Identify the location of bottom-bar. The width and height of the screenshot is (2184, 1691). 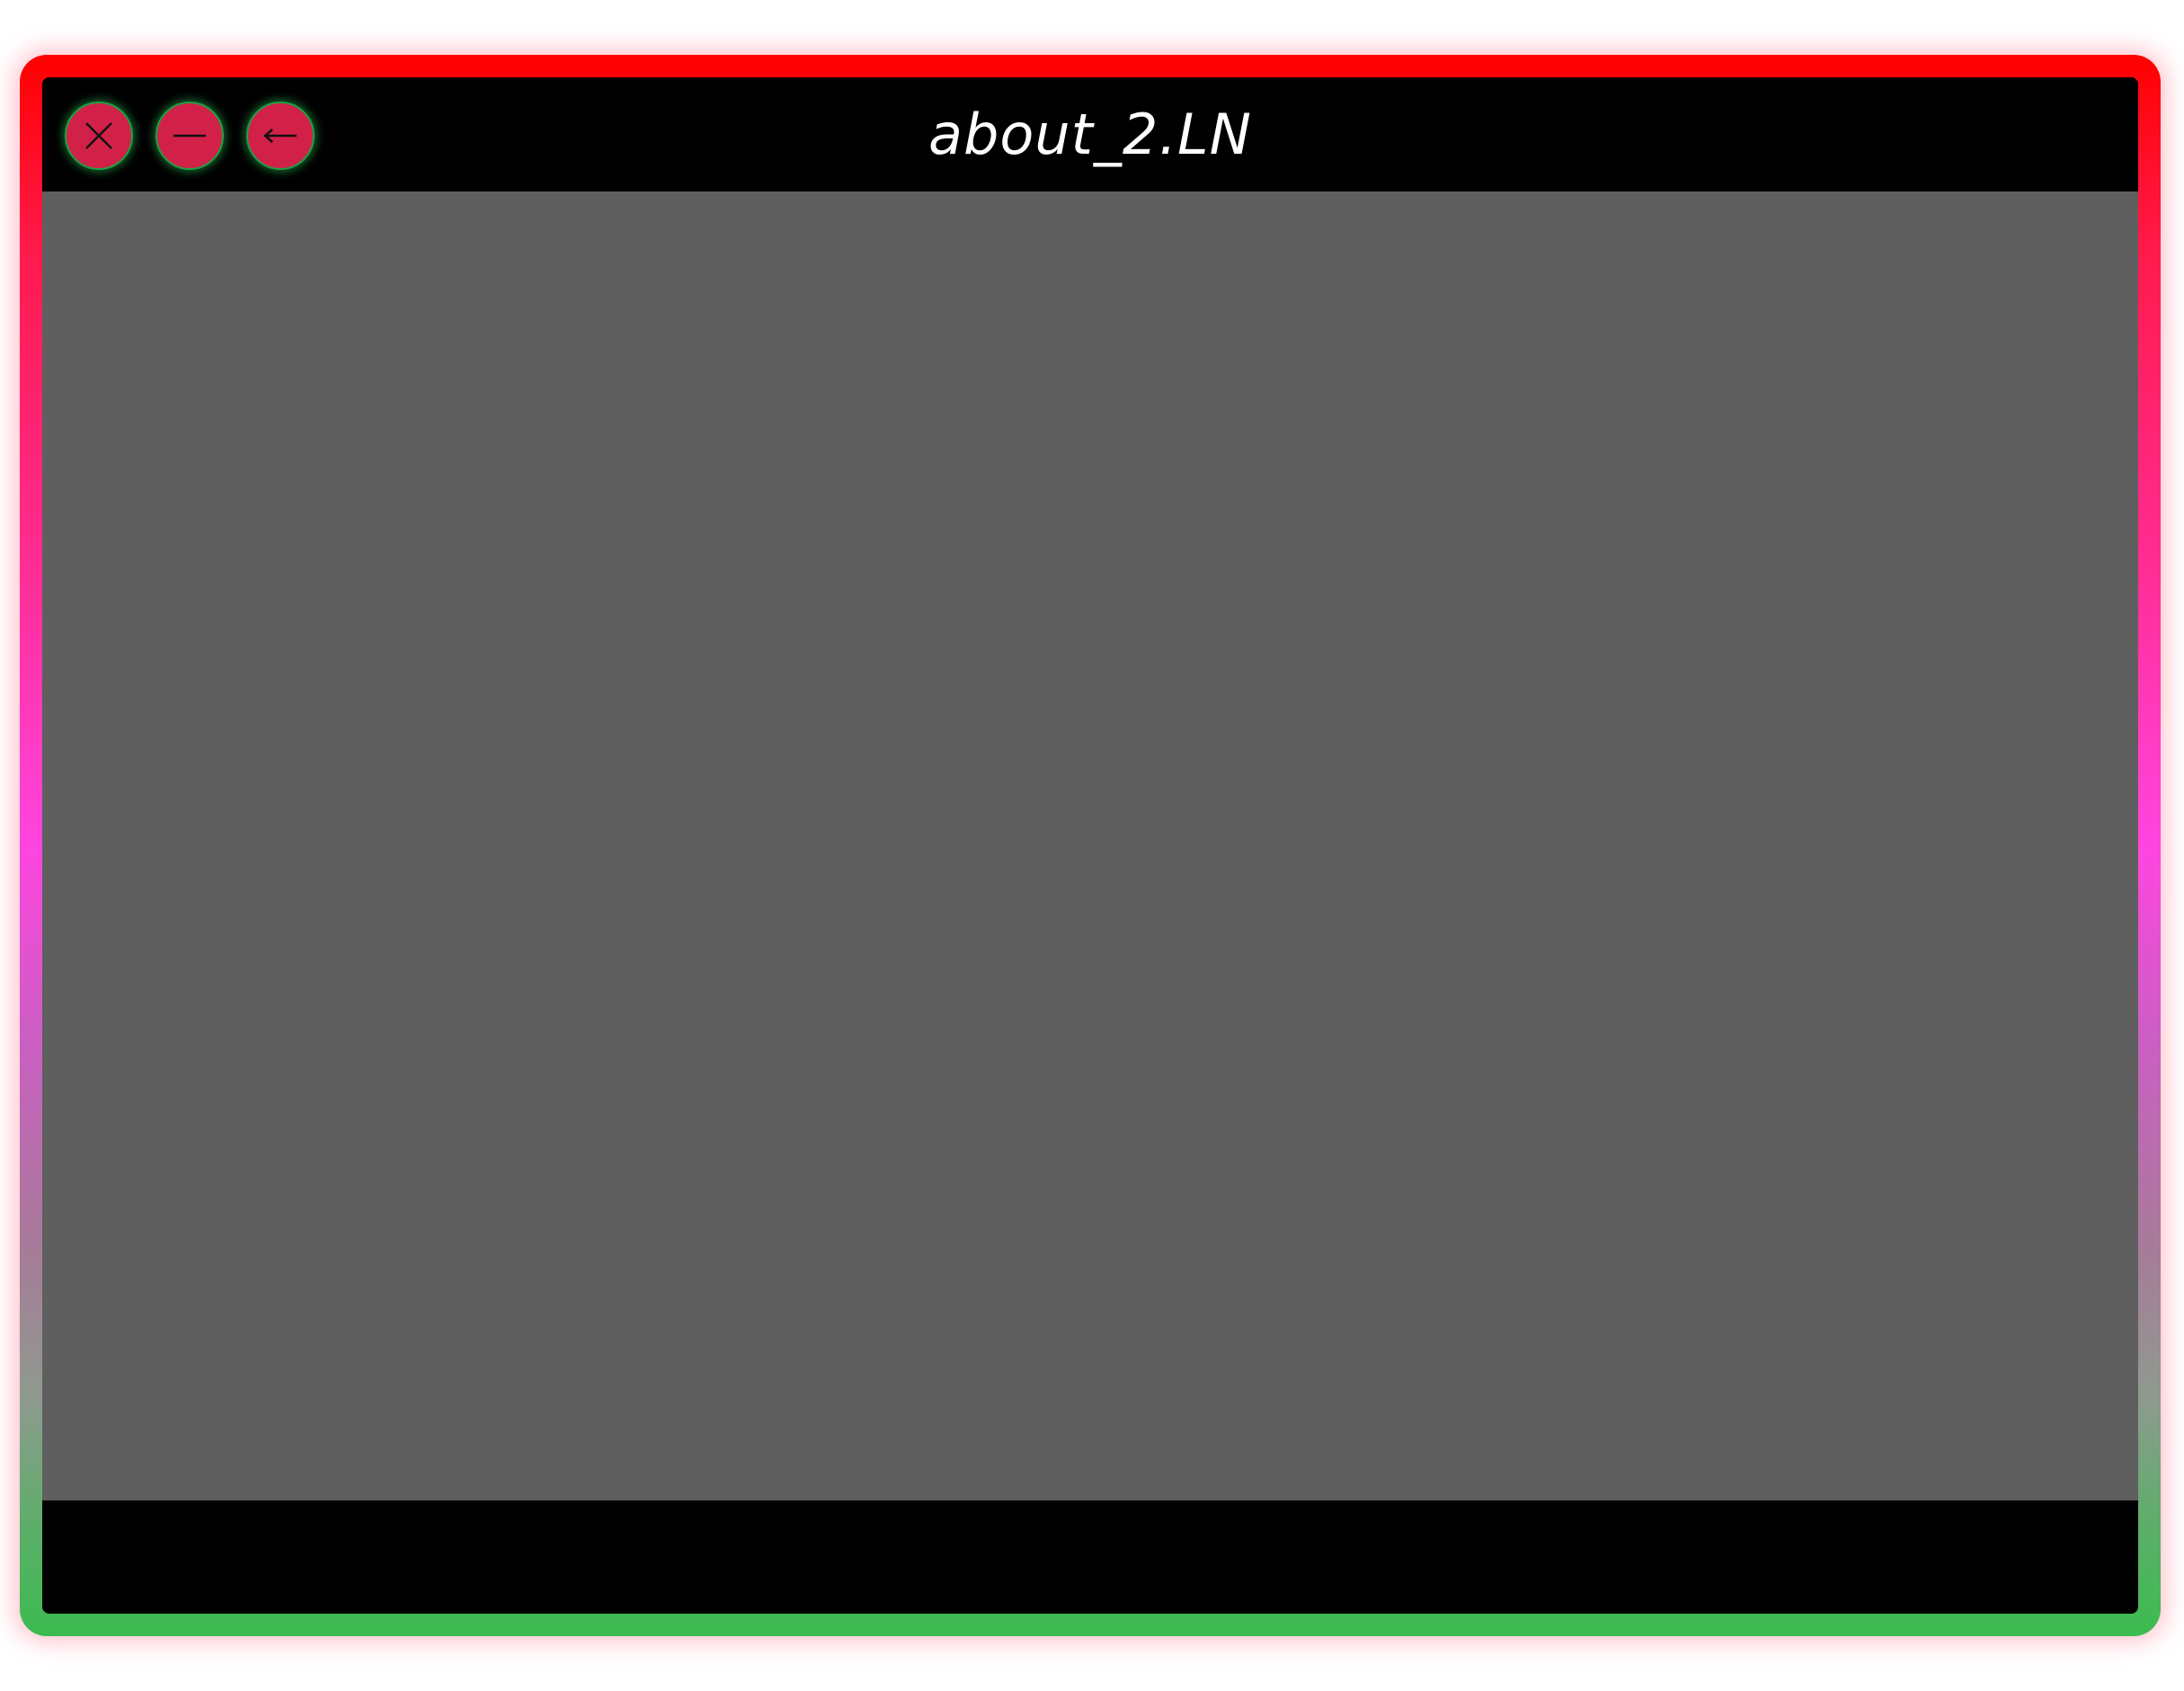
(1090, 1557).